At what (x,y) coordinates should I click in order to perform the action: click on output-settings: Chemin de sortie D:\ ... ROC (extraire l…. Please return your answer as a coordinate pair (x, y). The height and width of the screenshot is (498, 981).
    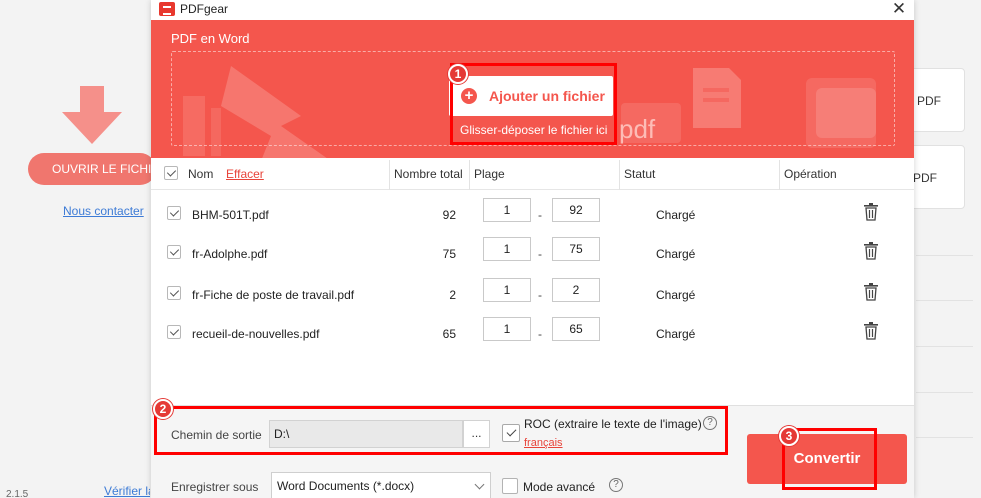
    Looking at the image, I should click on (532, 451).